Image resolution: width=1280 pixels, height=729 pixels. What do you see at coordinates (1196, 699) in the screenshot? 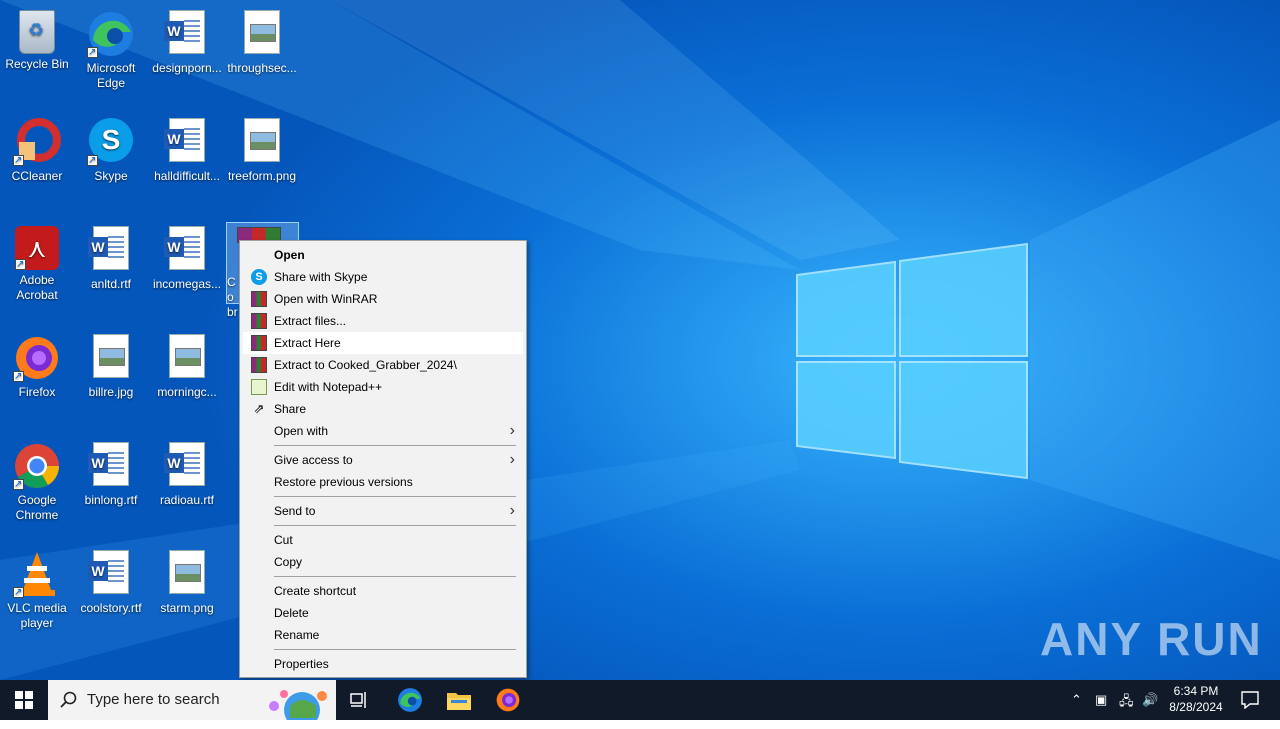
I see `system-clock: 6:34 PM 8/28/2024` at bounding box center [1196, 699].